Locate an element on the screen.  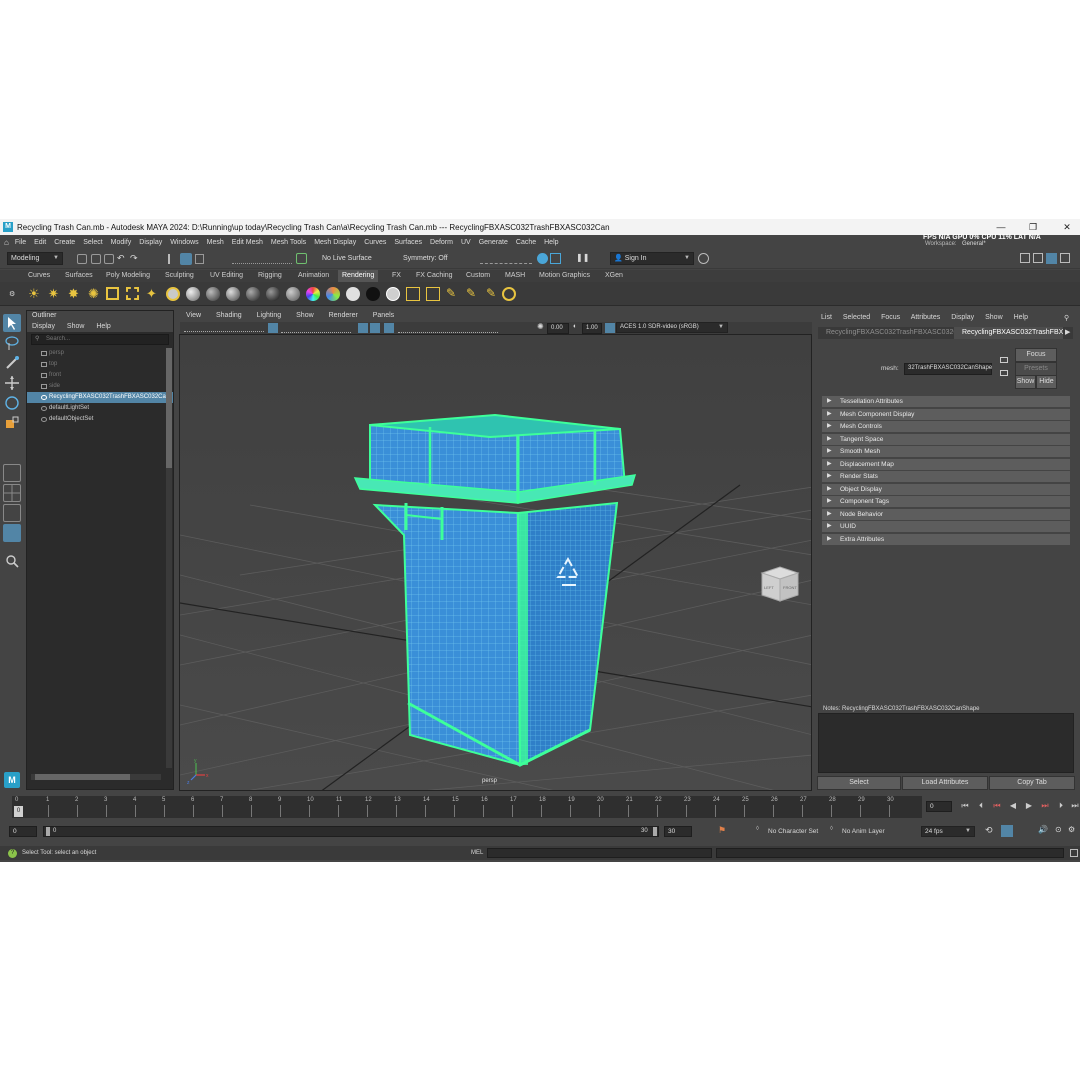
render-current-icon is located at coordinates (542, 258).